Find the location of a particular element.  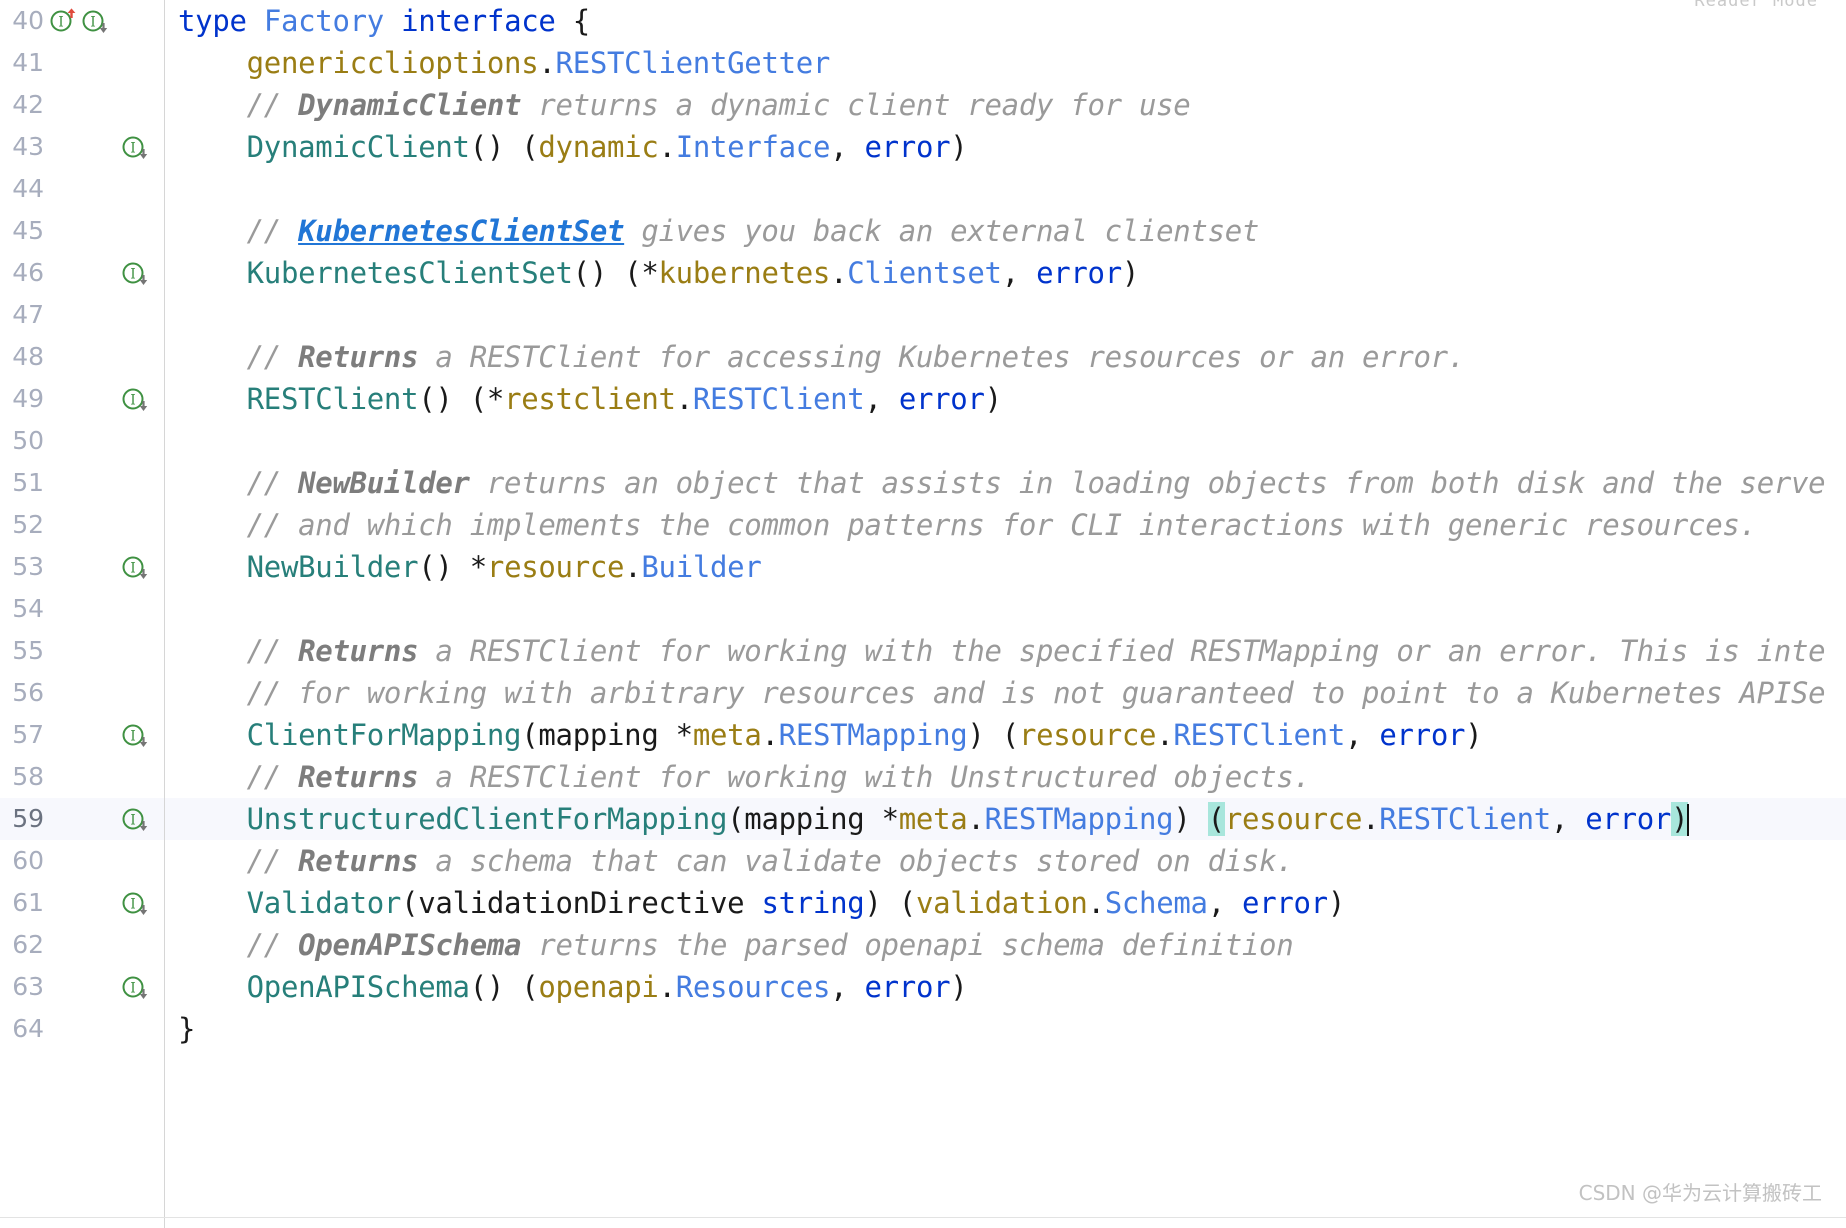

code-line: 47 is located at coordinates (923, 315).